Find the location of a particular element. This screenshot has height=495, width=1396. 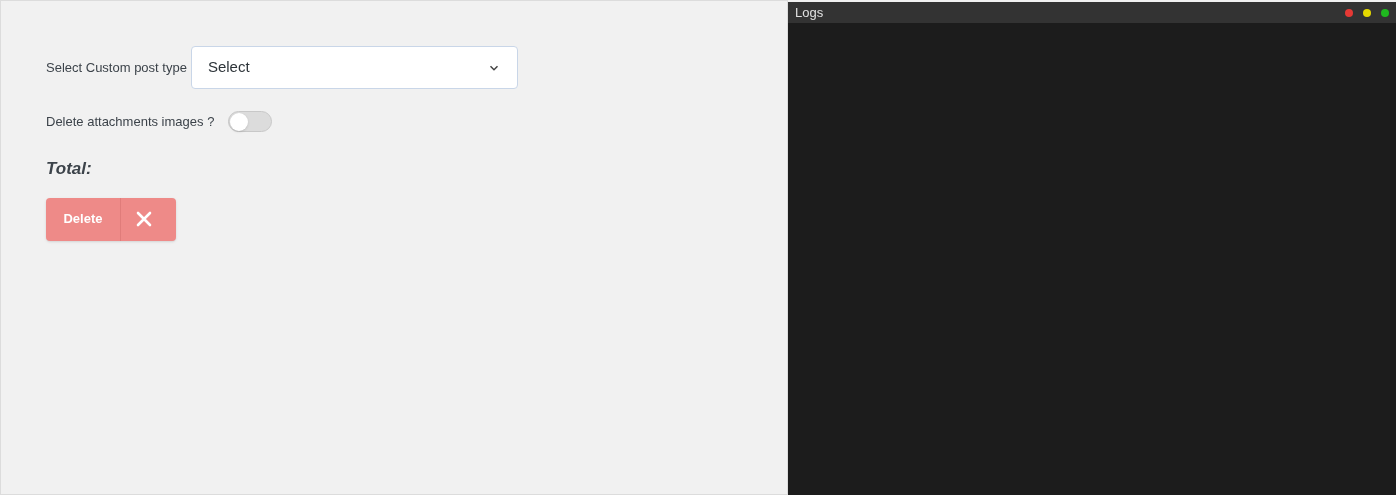

post-type-select: Select is located at coordinates (354, 67).